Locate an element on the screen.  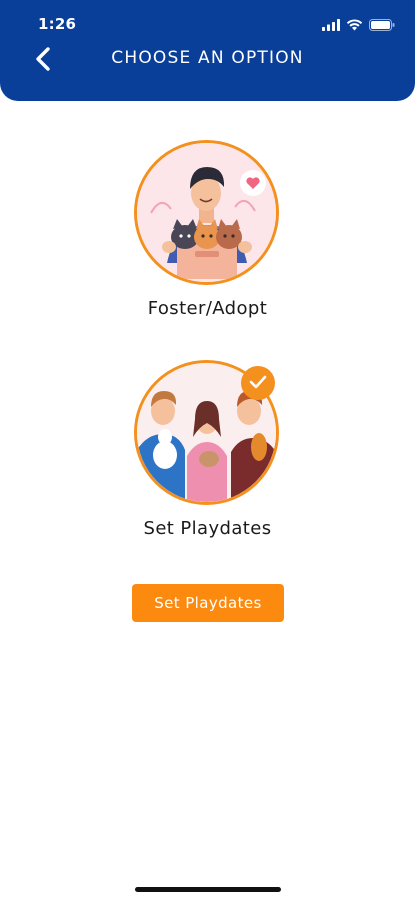
set-playdates-button: Set Playdates is located at coordinates (208, 603).